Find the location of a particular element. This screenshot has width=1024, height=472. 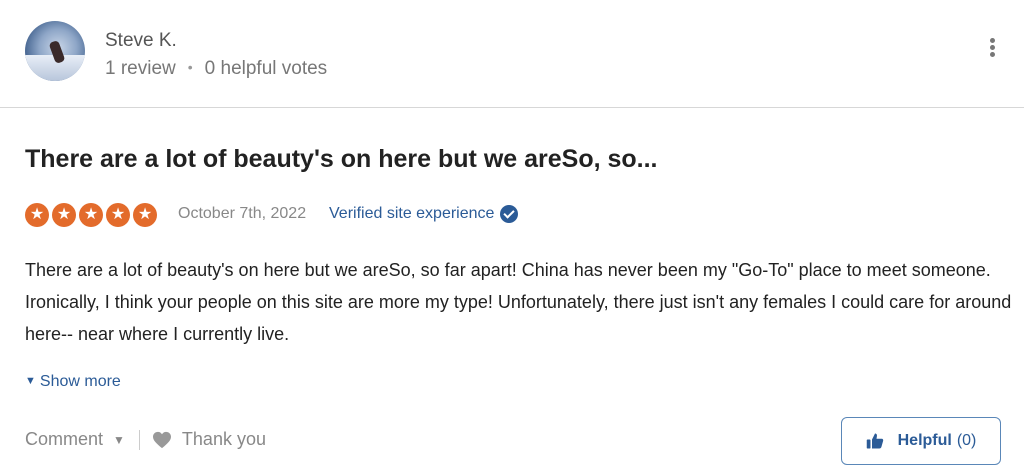

review-count: 1 review is located at coordinates (140, 68).